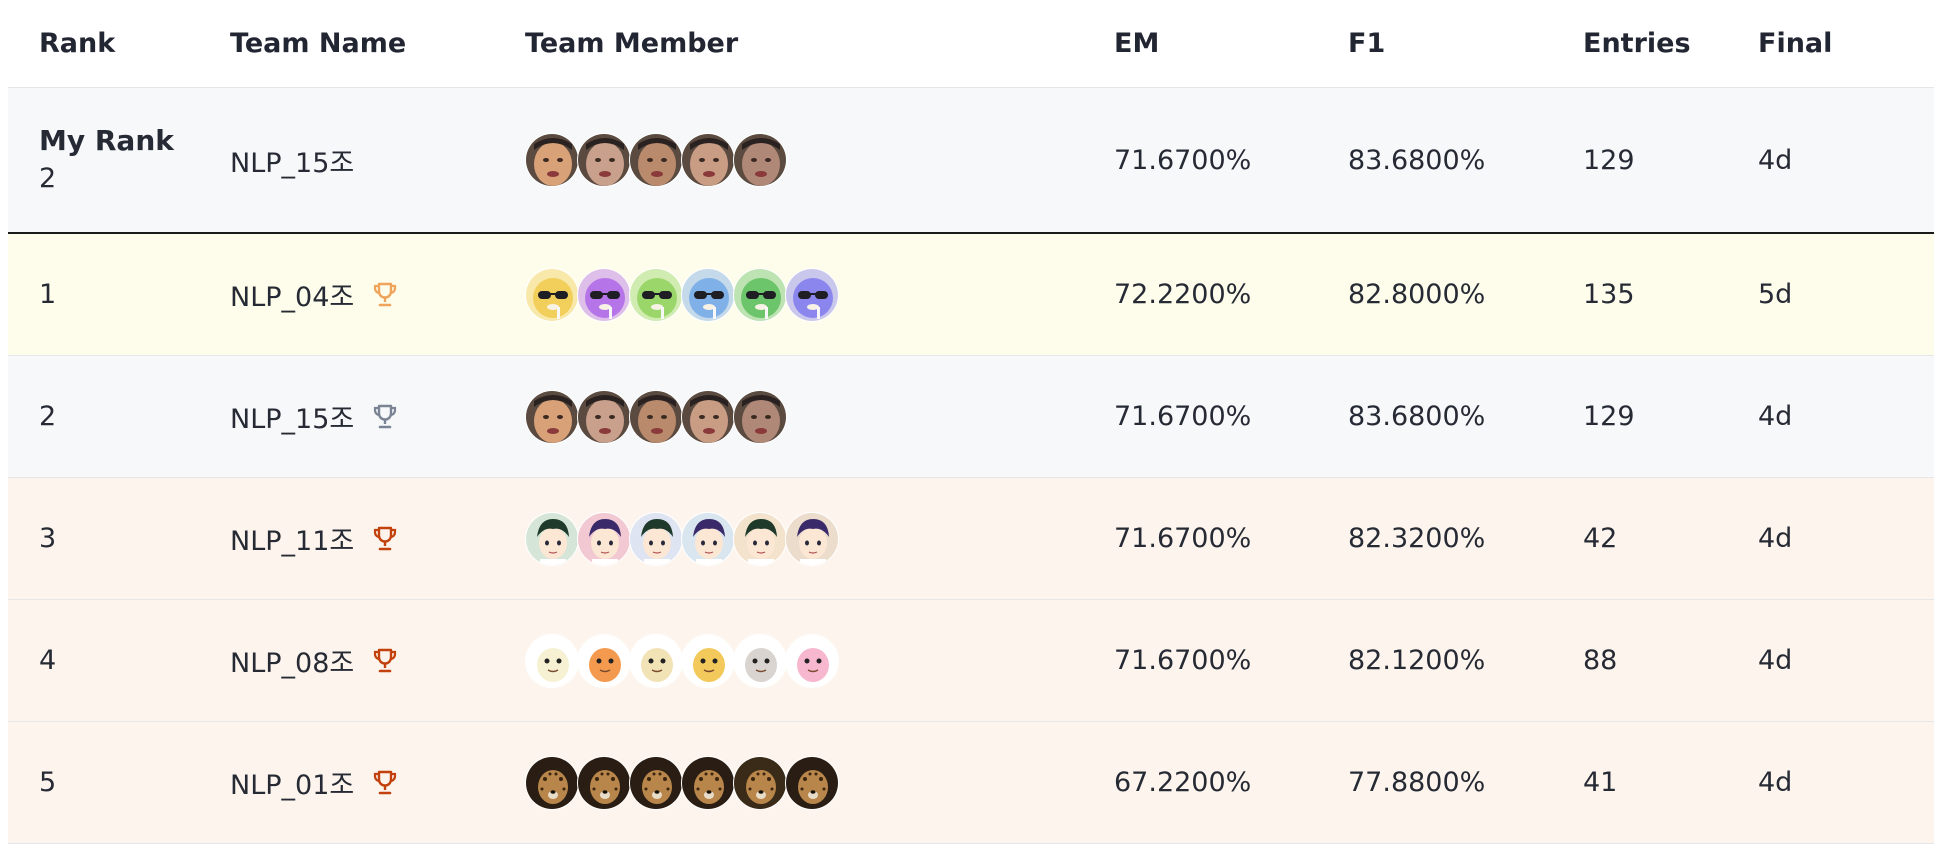 The width and height of the screenshot is (1942, 856). Describe the element at coordinates (631, 43) in the screenshot. I see `header-team-member: Team Member` at that location.